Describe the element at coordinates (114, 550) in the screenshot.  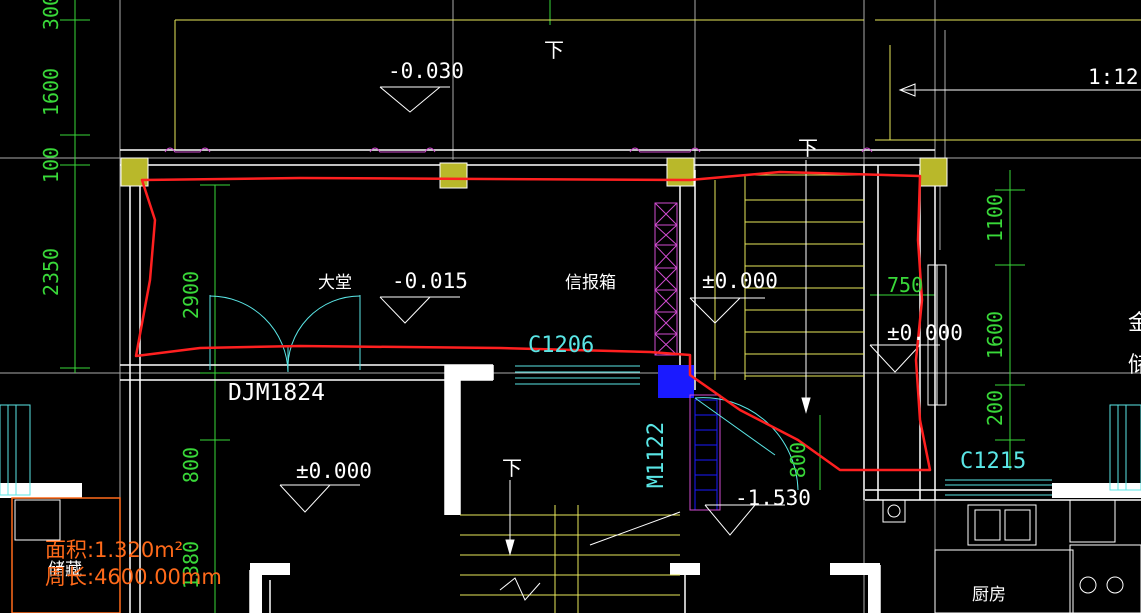
I see `measure-area: 面积:1.320m²` at that location.